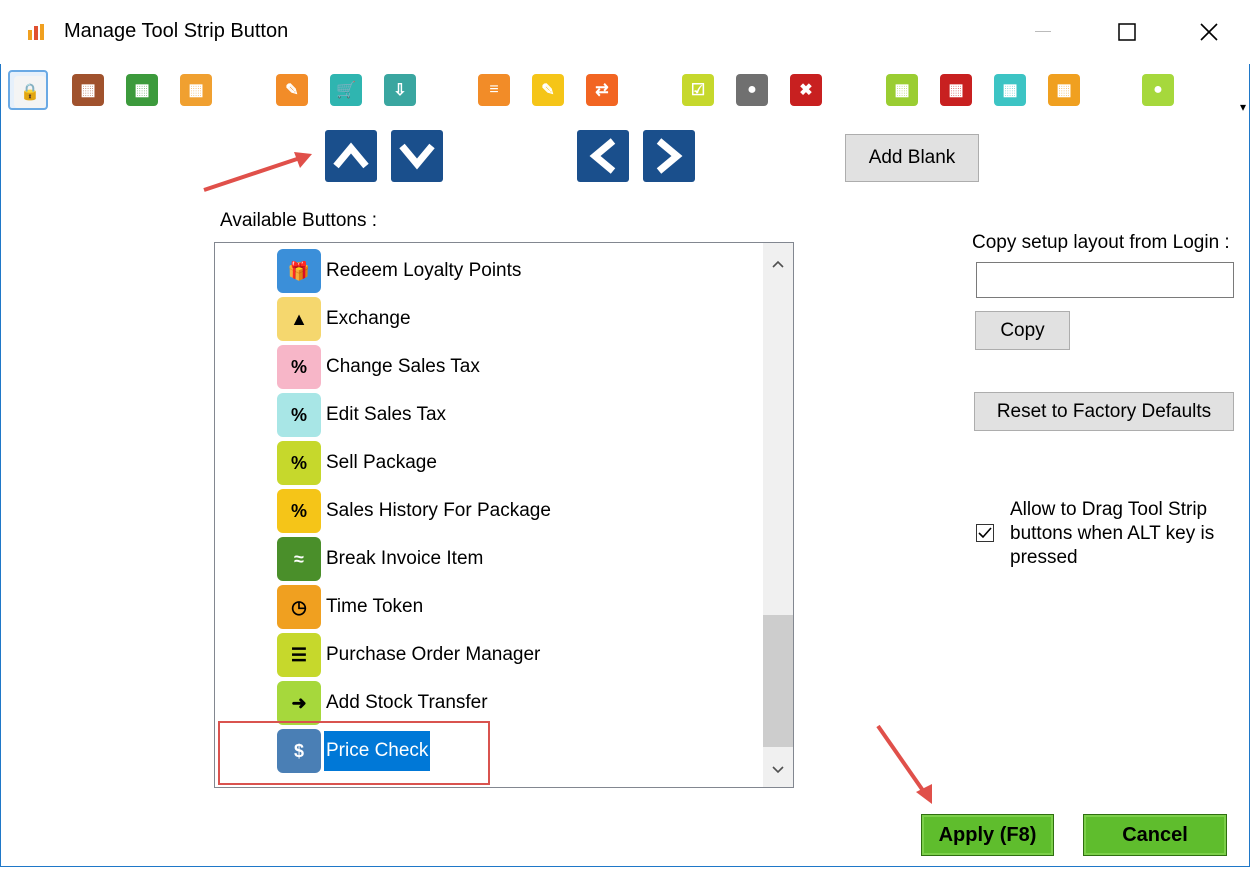  I want to click on gift-icon: 🎁, so click(299, 271).